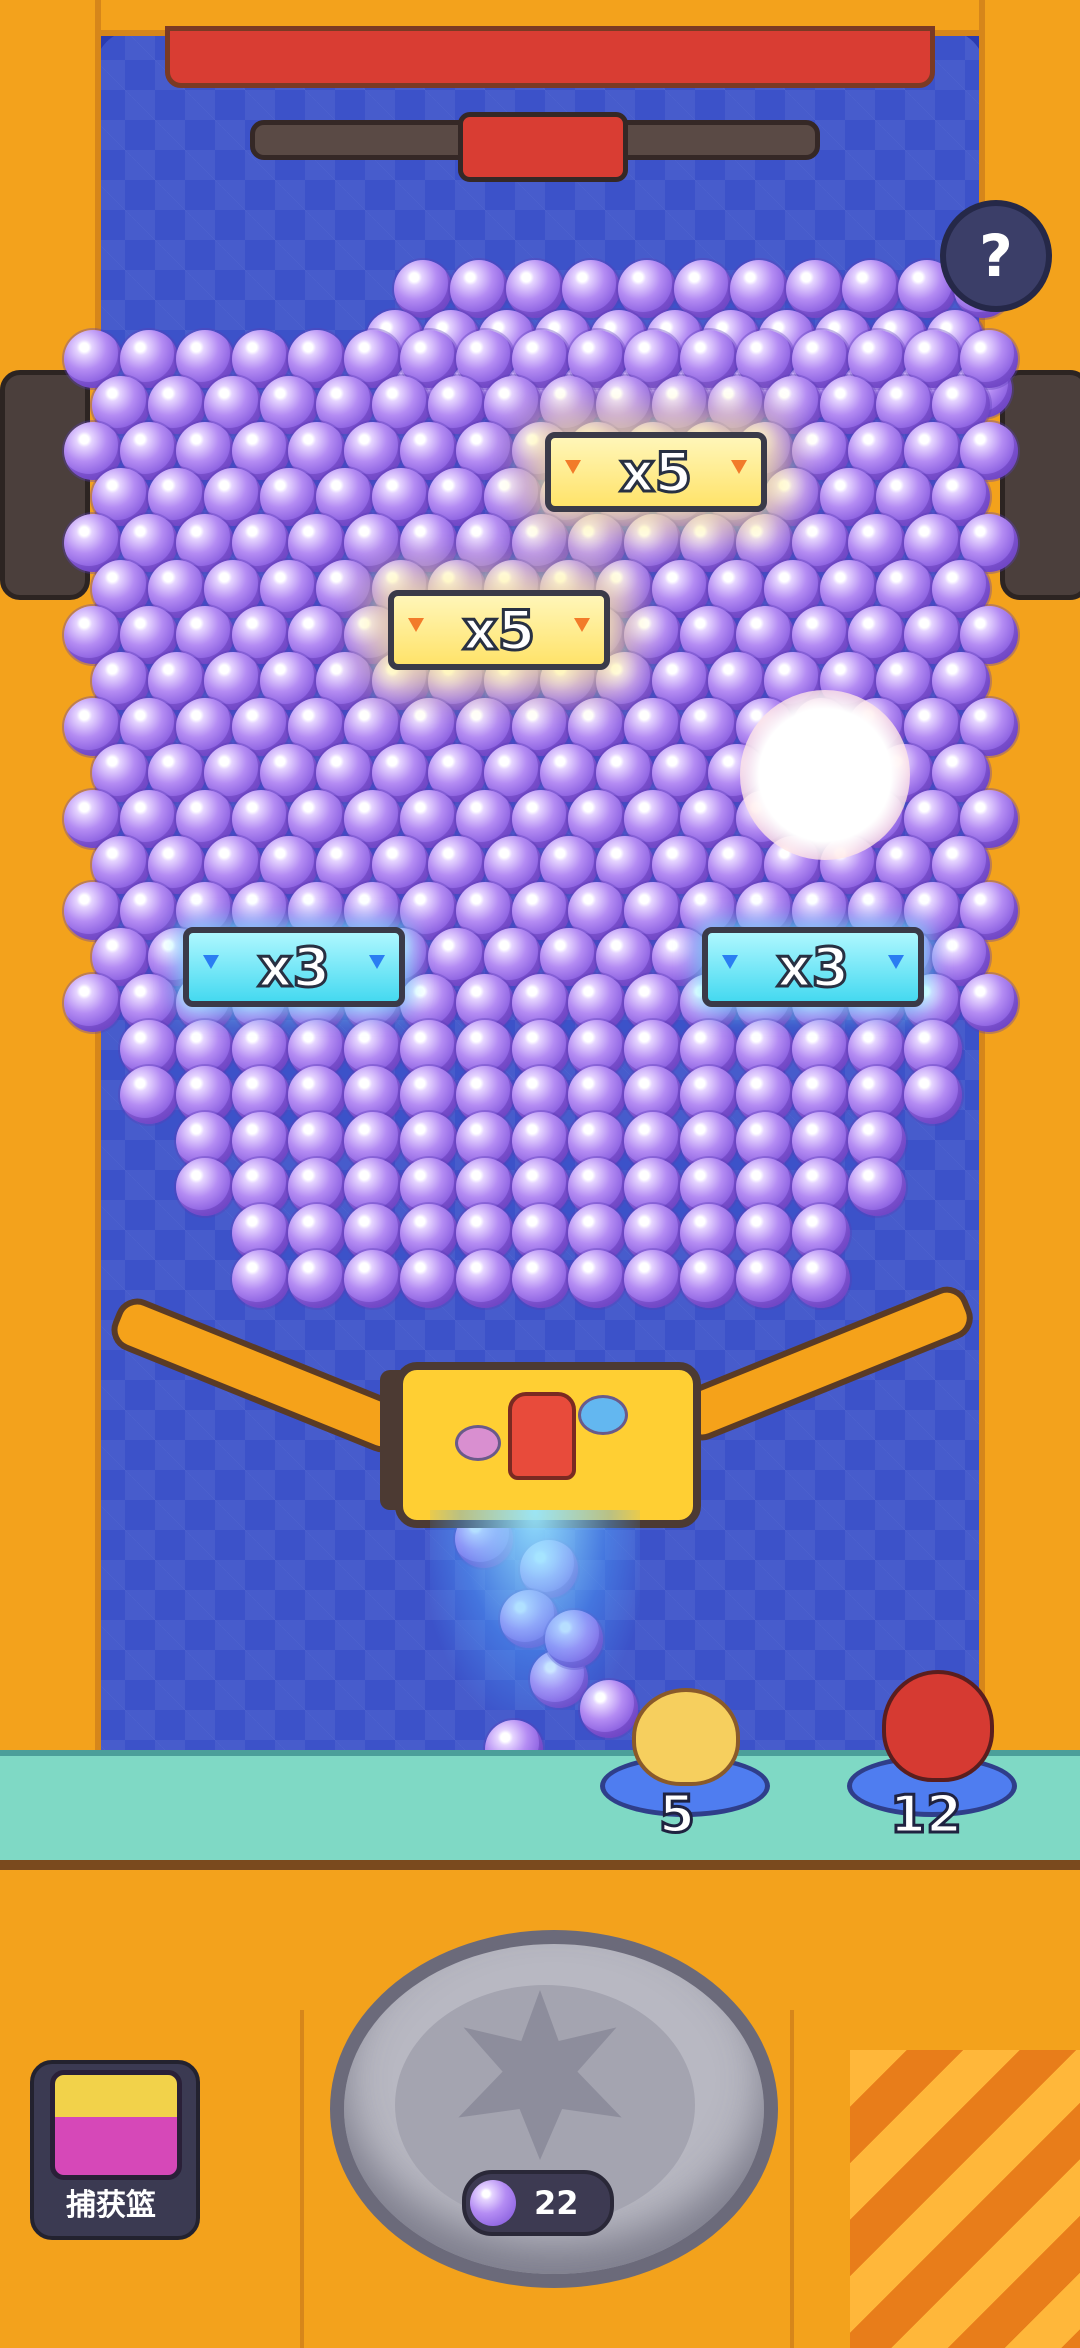 The width and height of the screenshot is (1080, 2348). I want to click on hazard-stripes, so click(965, 2199).